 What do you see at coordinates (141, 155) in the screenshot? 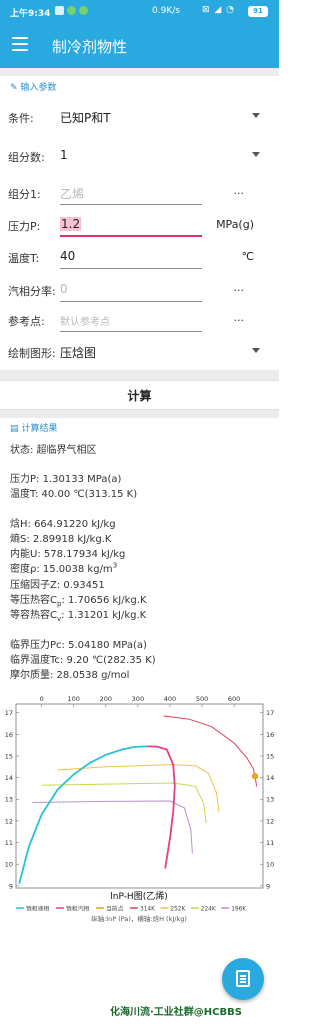
I see `component-count-select: 组分数: 1` at bounding box center [141, 155].